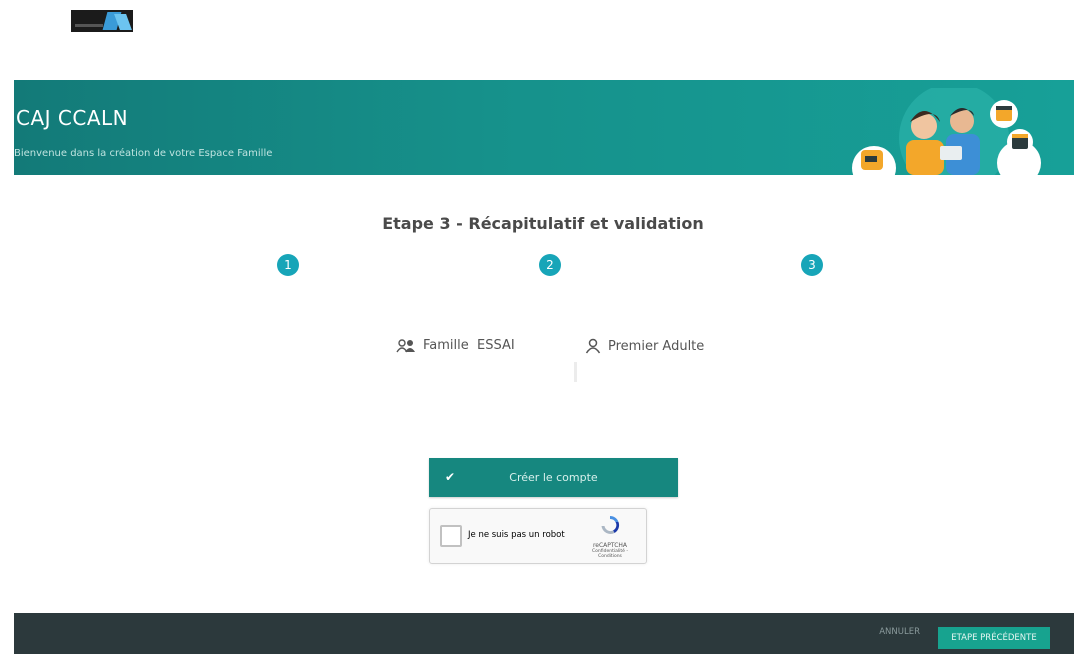 The height and width of the screenshot is (654, 1086). Describe the element at coordinates (593, 346) in the screenshot. I see `person-icon` at that location.